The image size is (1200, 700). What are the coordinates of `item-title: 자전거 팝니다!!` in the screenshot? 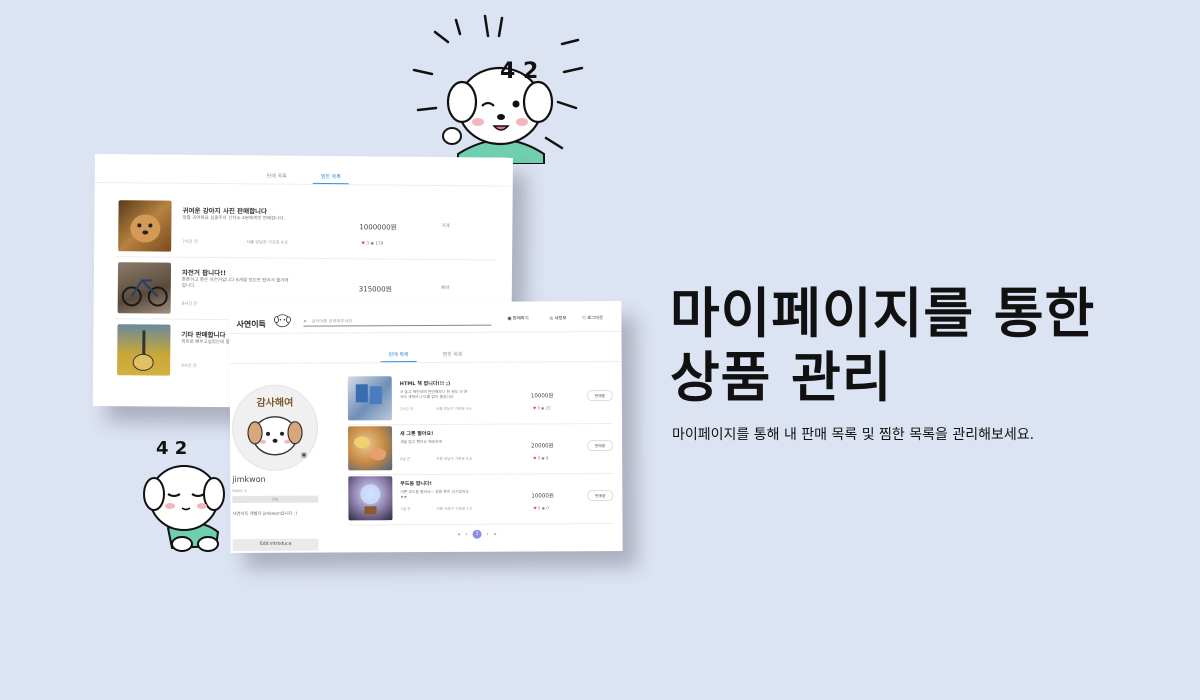 It's located at (204, 273).